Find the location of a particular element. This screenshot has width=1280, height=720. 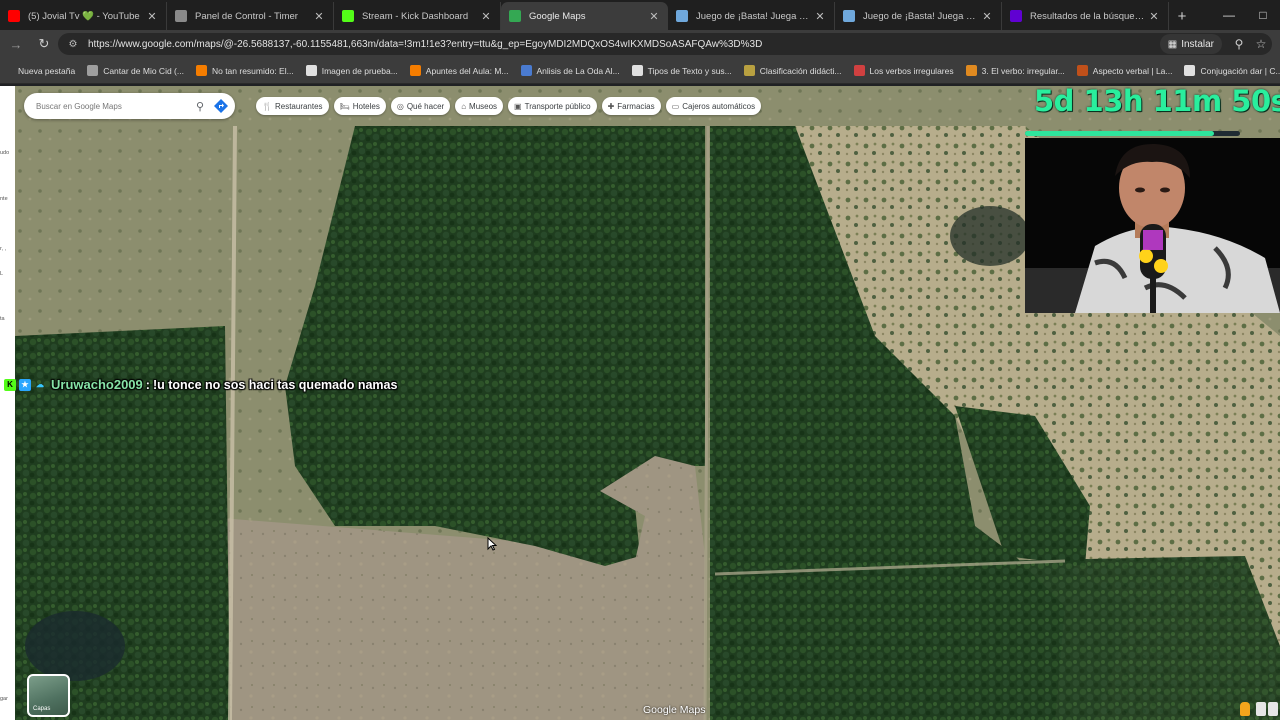

layers-button: Capas is located at coordinates (48, 695).